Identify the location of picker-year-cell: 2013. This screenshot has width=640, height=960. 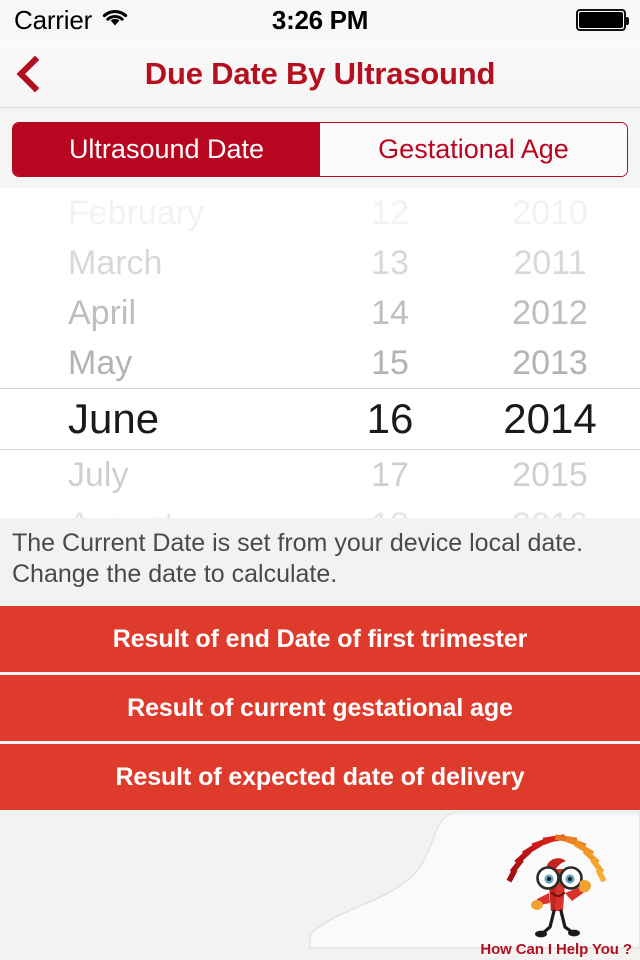
(550, 362).